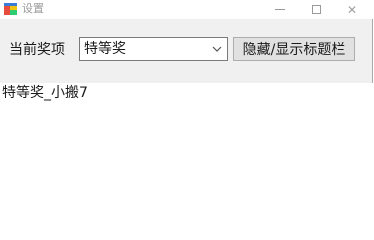  I want to click on maximize-button, so click(316, 9).